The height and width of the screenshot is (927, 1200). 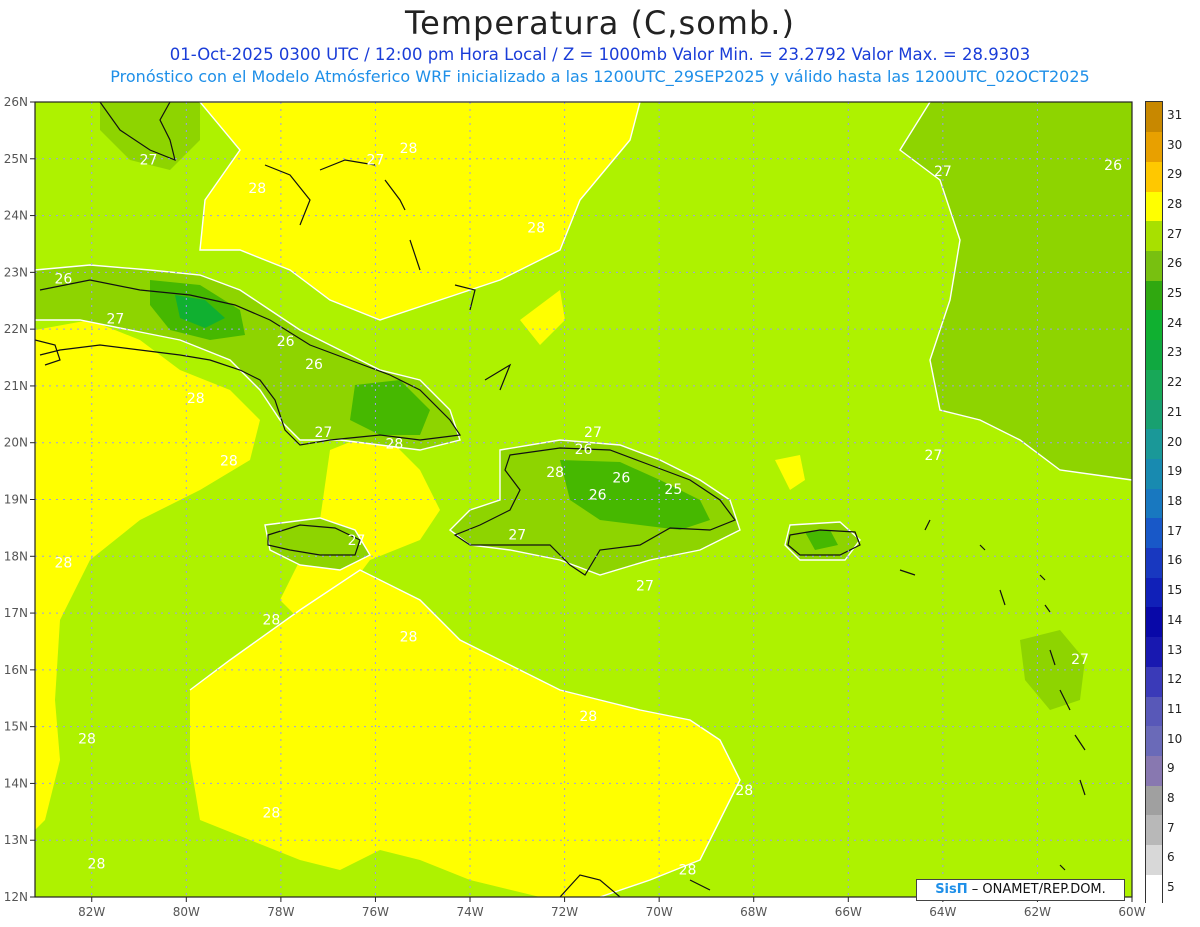 I want to click on lon-tick-label: 78W, so click(x=280, y=912).